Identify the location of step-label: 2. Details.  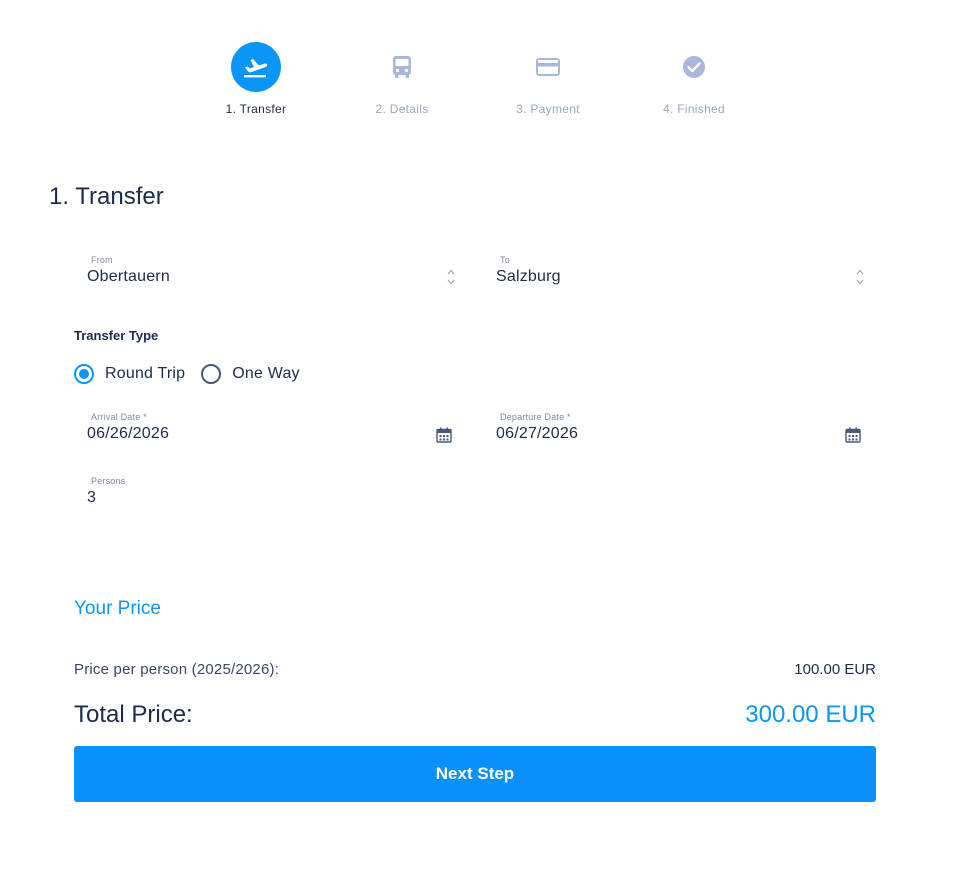
(402, 109).